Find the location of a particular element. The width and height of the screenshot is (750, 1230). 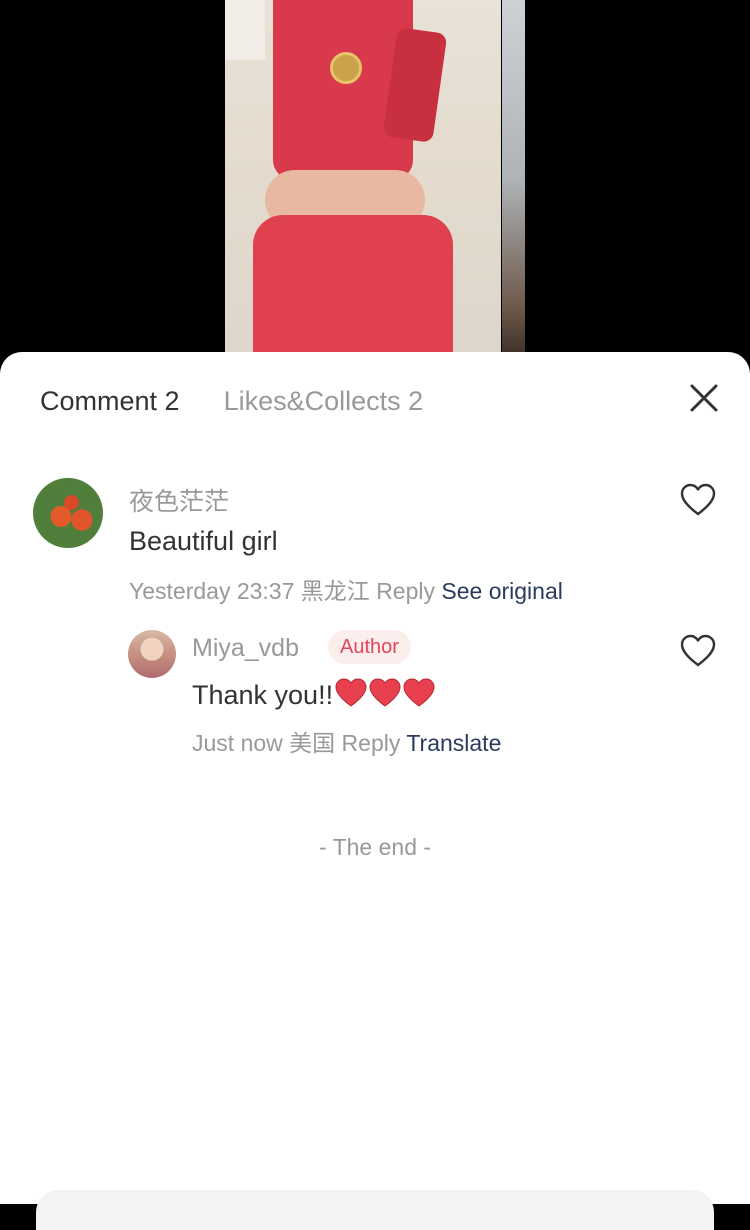

post-photo is located at coordinates (363, 180).